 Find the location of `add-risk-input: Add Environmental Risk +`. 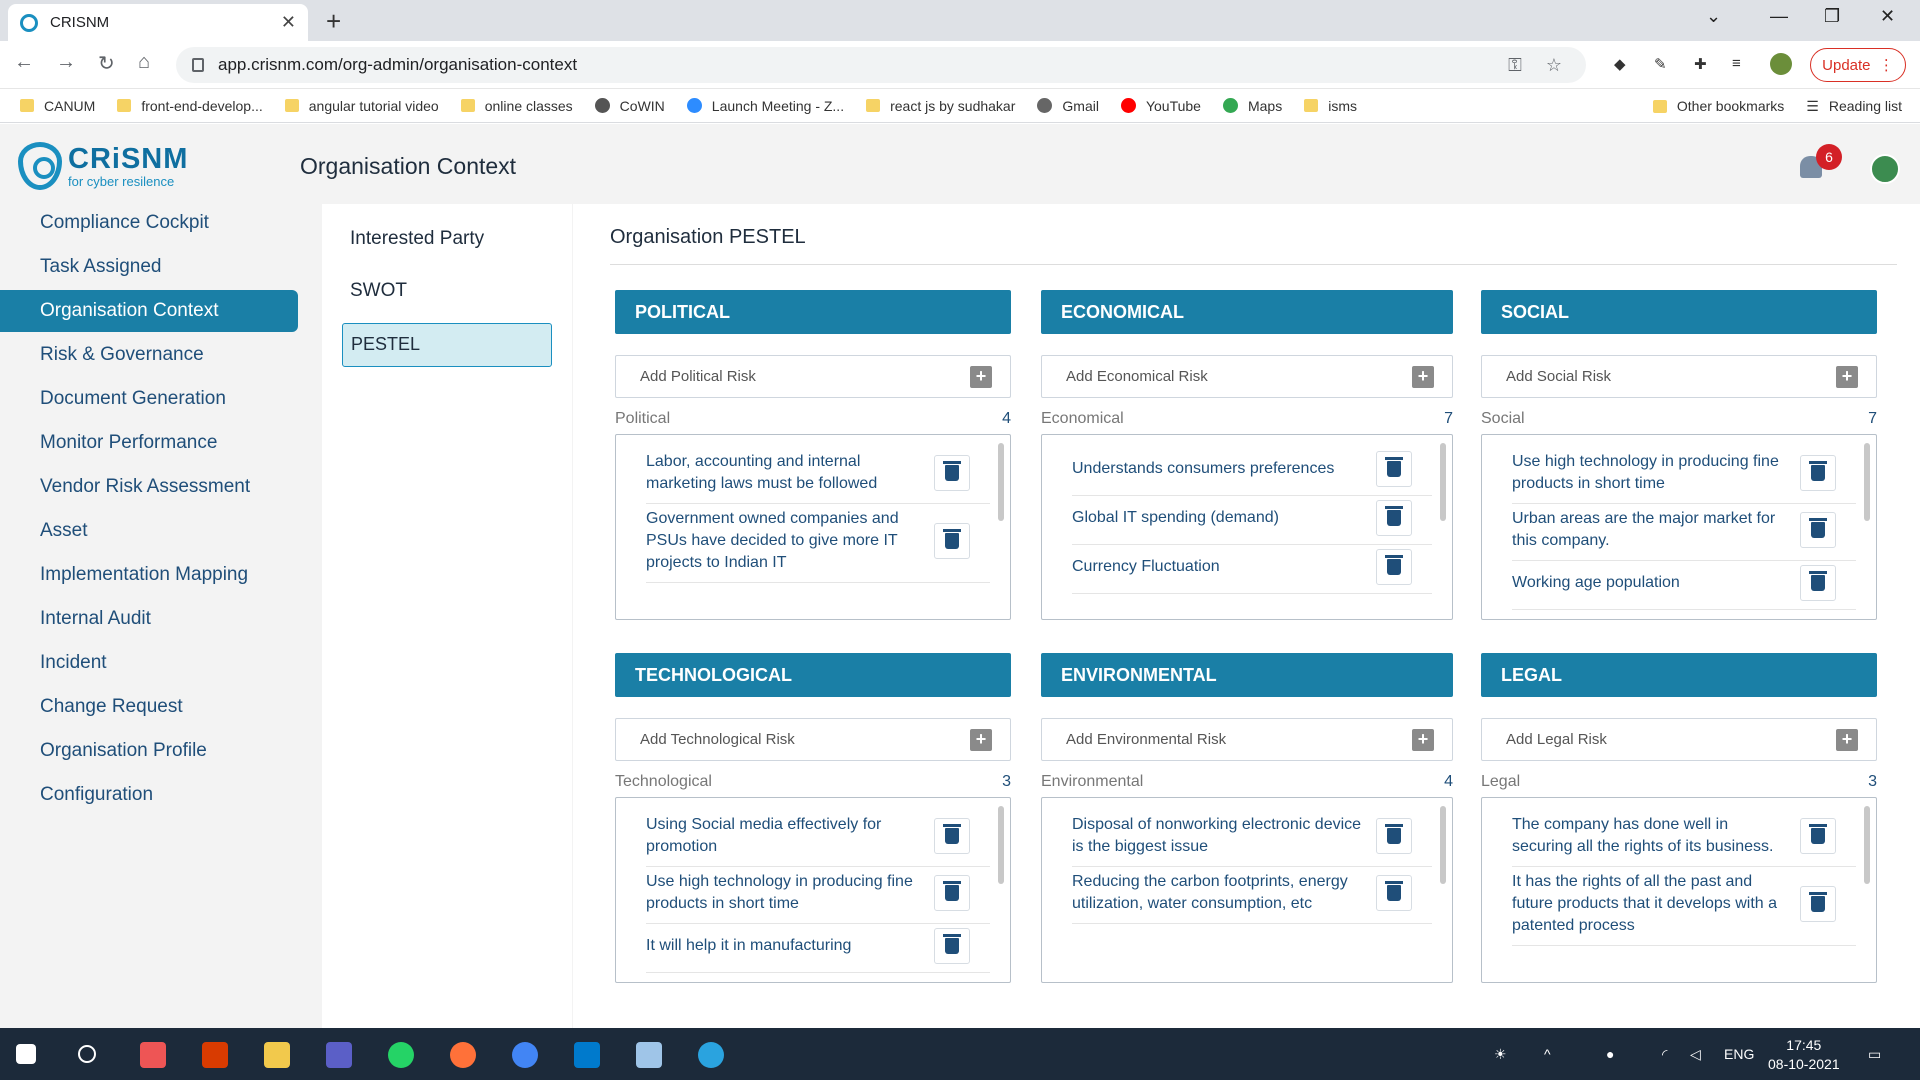

add-risk-input: Add Environmental Risk + is located at coordinates (1247, 739).